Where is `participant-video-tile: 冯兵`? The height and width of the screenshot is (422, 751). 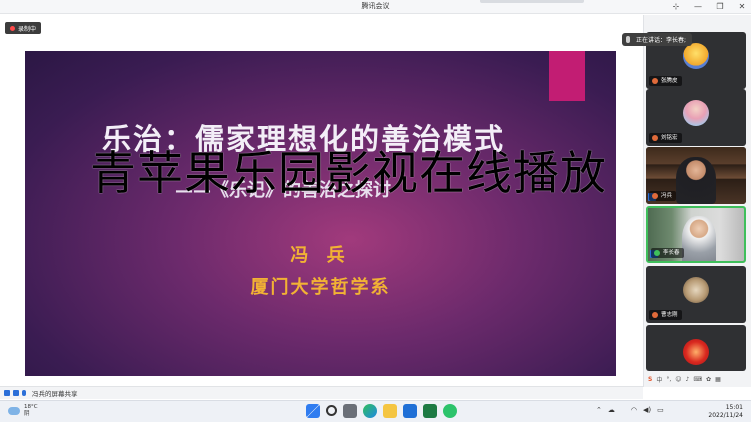
participant-video-tile: 冯兵 is located at coordinates (696, 175).